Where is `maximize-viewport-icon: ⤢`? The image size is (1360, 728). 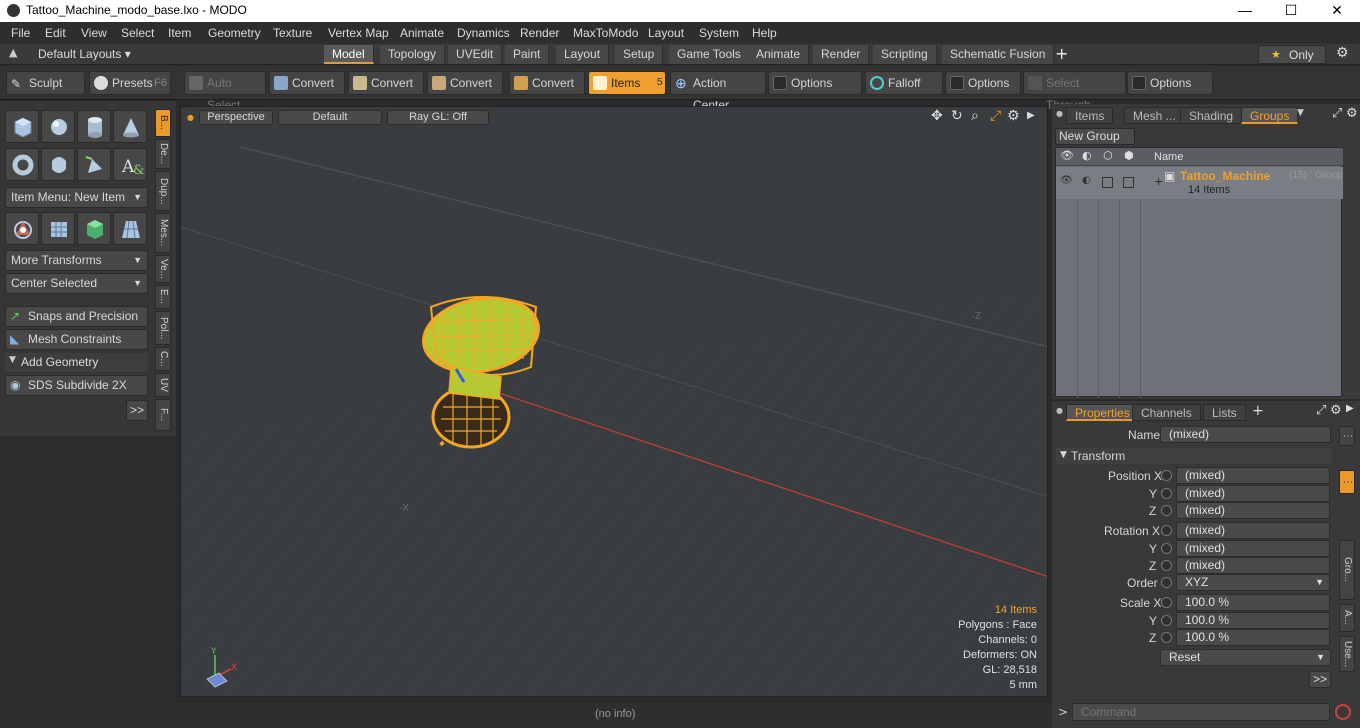
maximize-viewport-icon: ⤢ is located at coordinates (995, 116).